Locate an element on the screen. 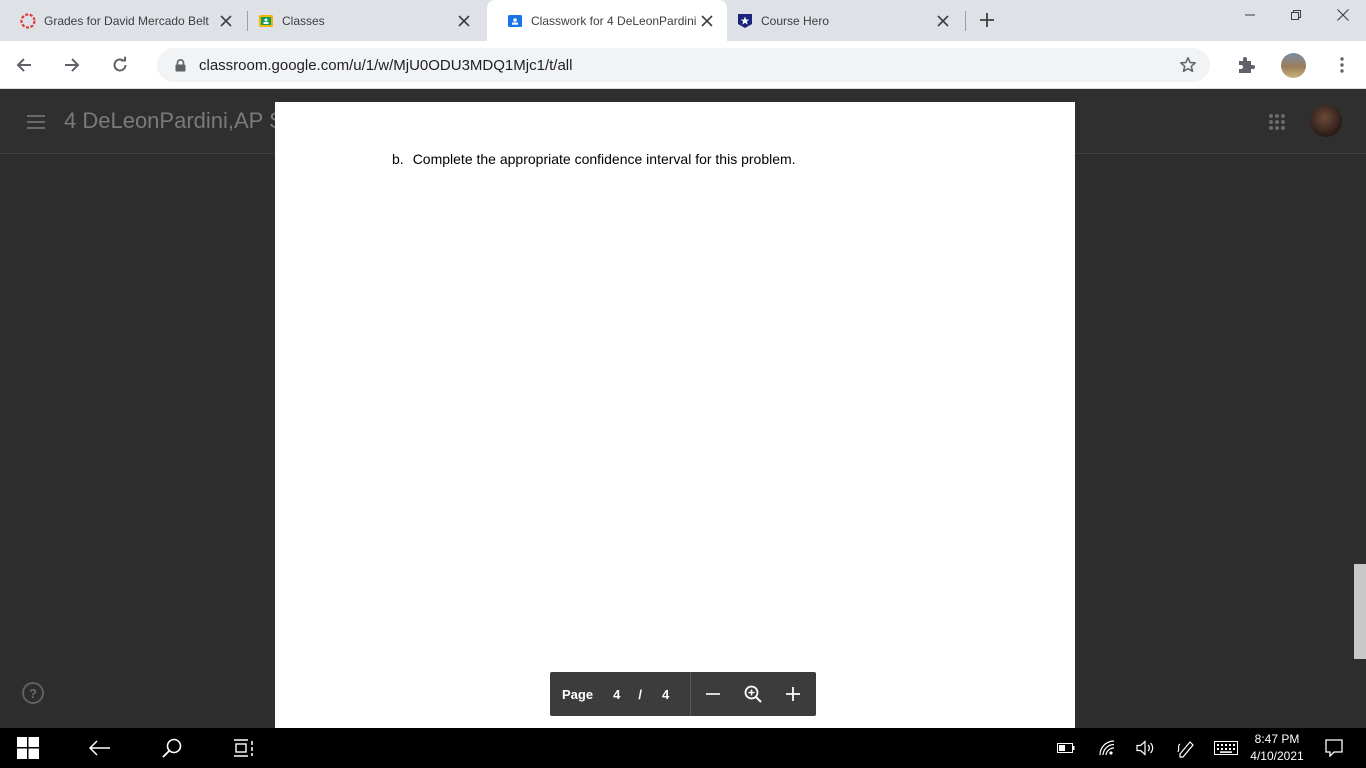 The image size is (1366, 768). arrow-right-icon is located at coordinates (72, 65).